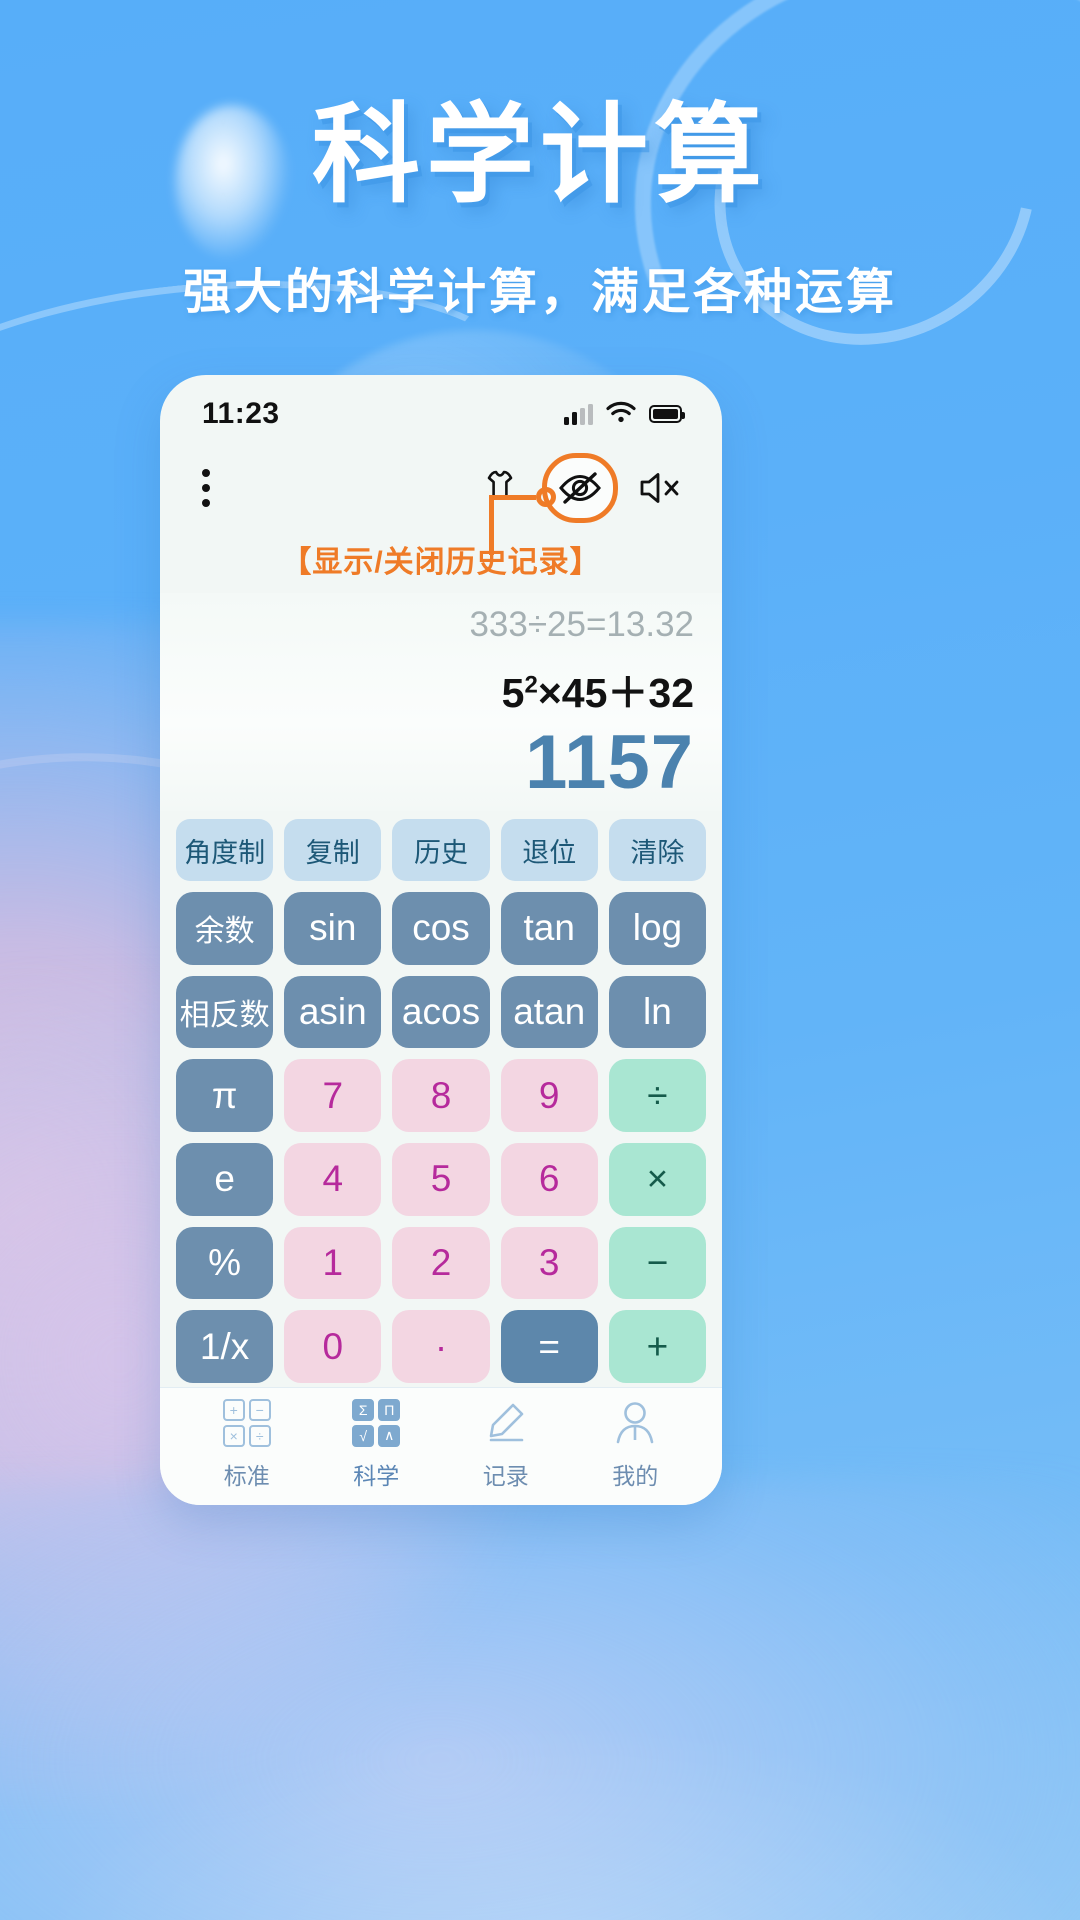 This screenshot has height=1920, width=1080. What do you see at coordinates (635, 1475) in the screenshot?
I see `nav-label-mine: 我的` at bounding box center [635, 1475].